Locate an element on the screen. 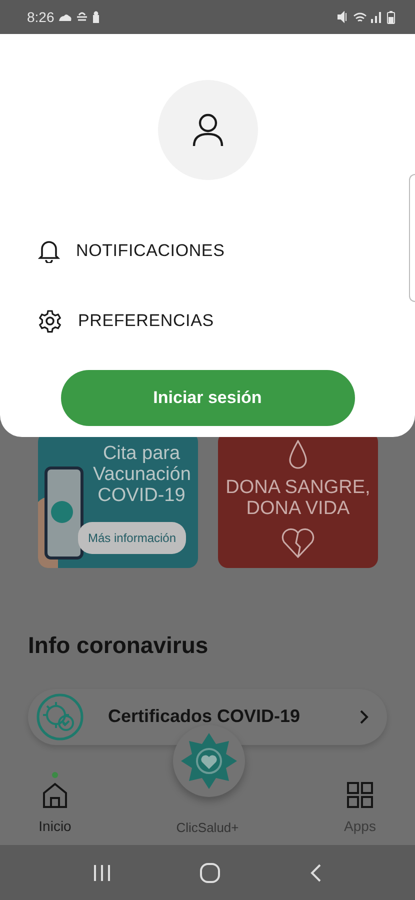 The height and width of the screenshot is (900, 415). edge-handle is located at coordinates (412, 238).